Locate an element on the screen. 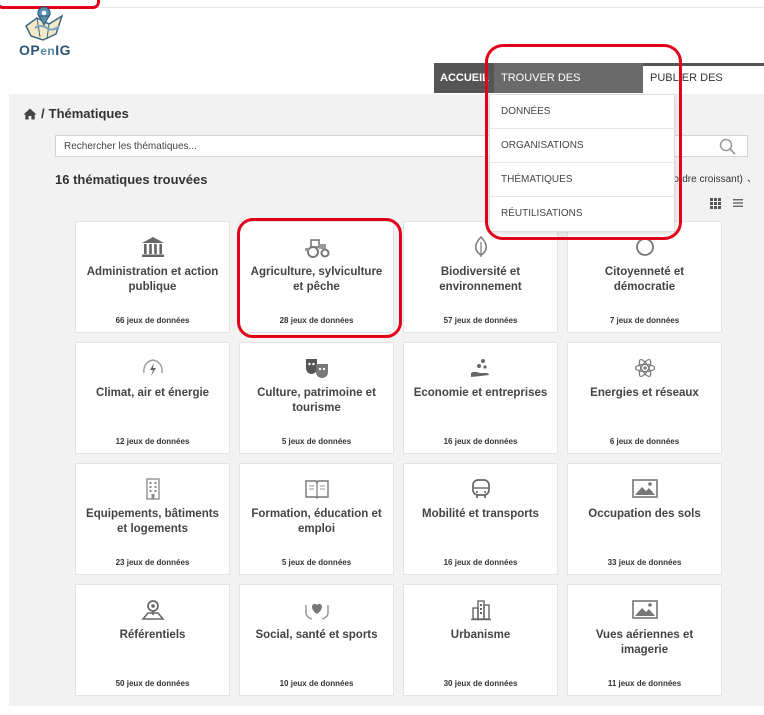 The width and height of the screenshot is (764, 715). nav-publier-des-donnees: PUBLIER DES DONNÉES is located at coordinates (703, 86).